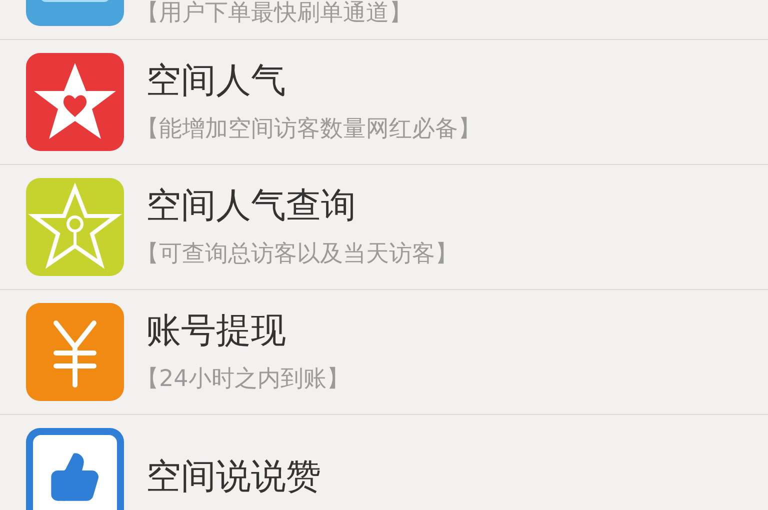  What do you see at coordinates (75, 227) in the screenshot?
I see `star-outline-icon` at bounding box center [75, 227].